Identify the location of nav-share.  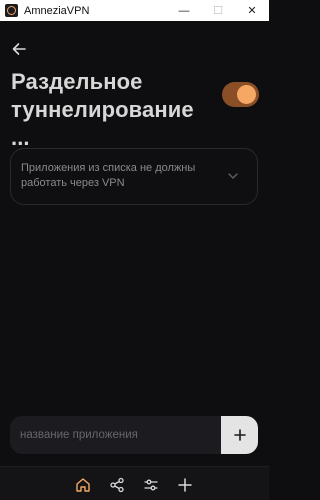
(117, 485).